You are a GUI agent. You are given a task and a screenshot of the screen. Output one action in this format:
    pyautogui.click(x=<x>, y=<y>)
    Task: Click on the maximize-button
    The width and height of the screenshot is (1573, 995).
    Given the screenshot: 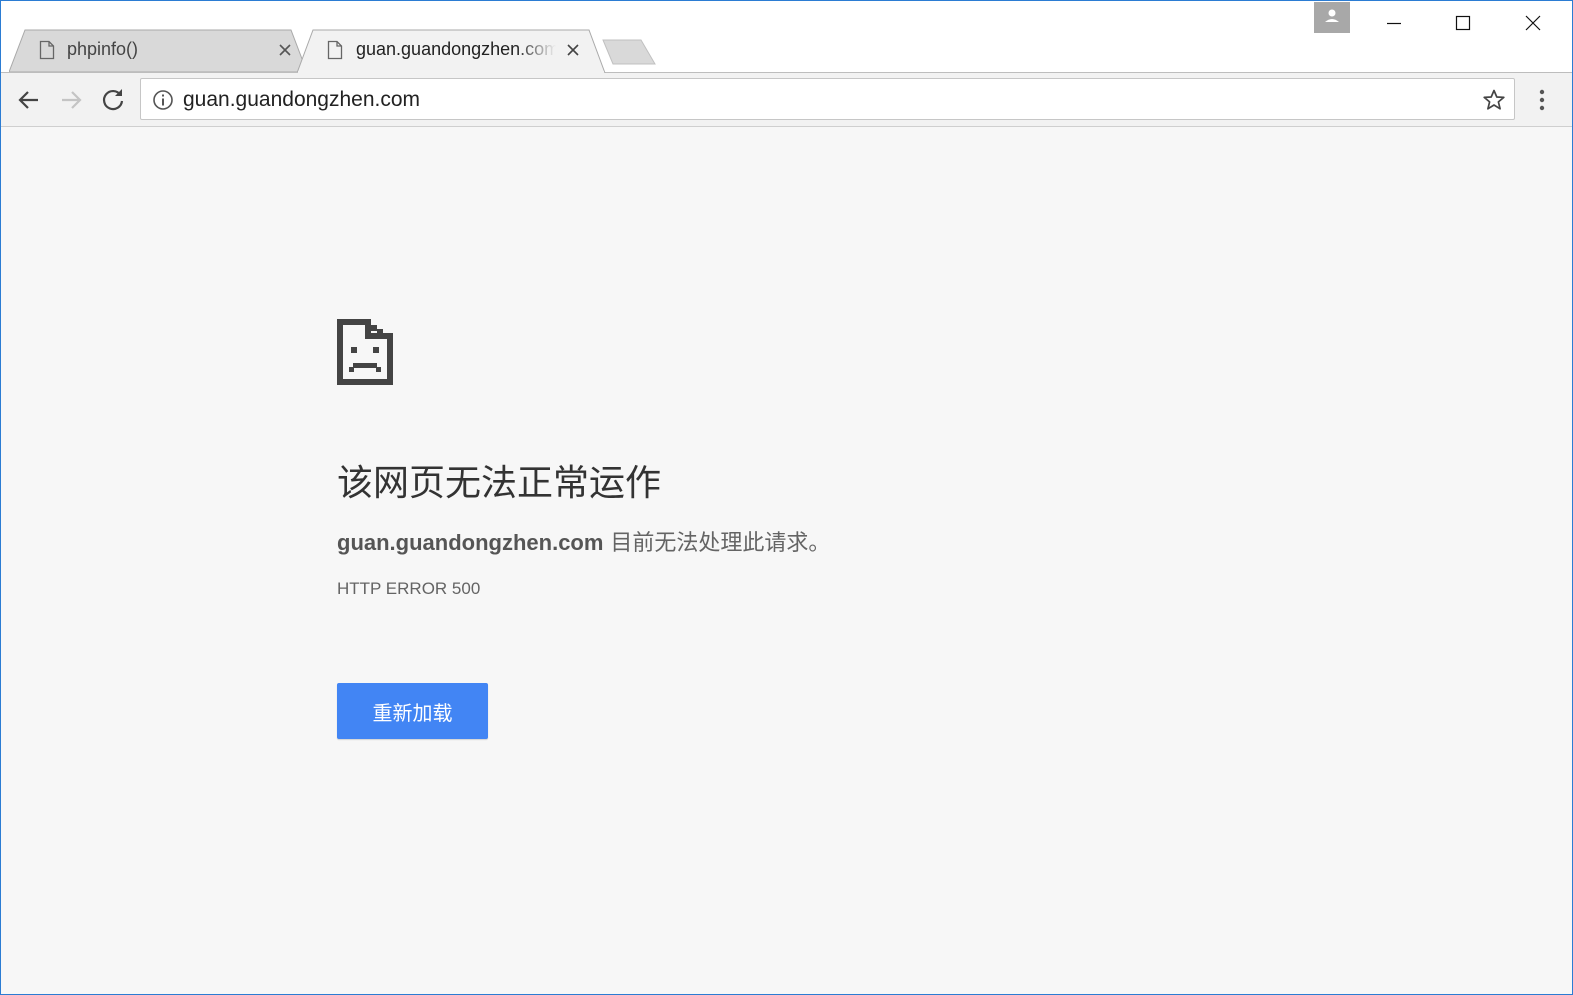 What is the action you would take?
    pyautogui.click(x=1463, y=23)
    